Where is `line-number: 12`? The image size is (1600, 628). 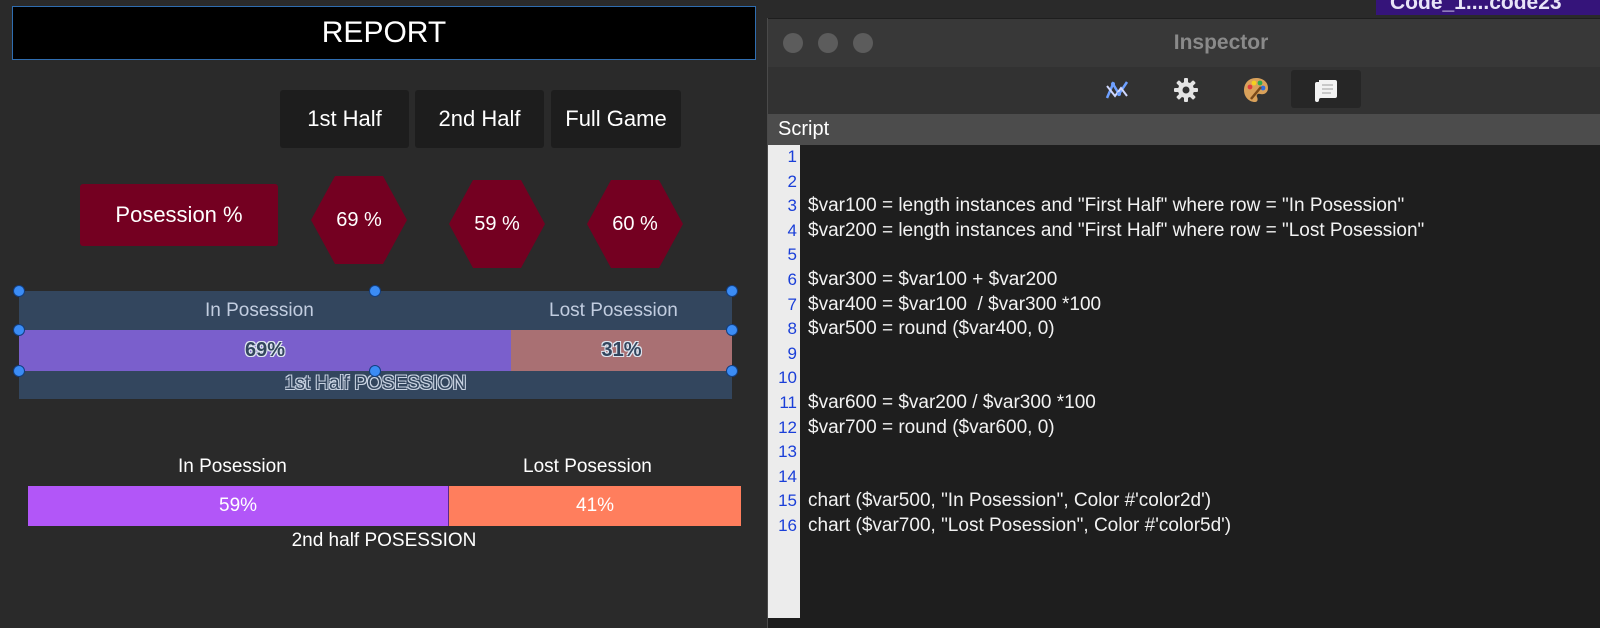 line-number: 12 is located at coordinates (787, 427).